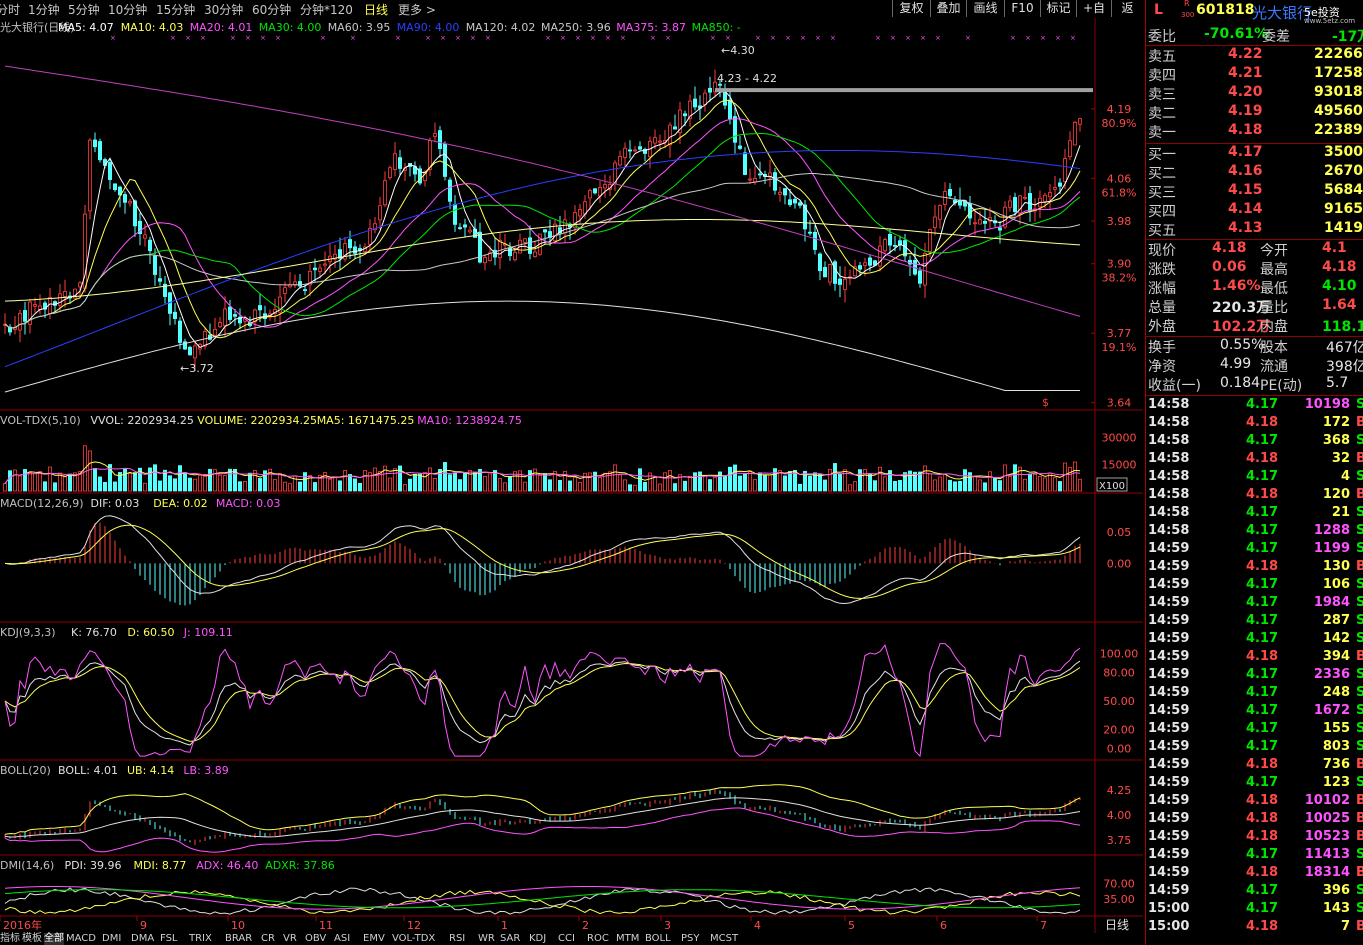 This screenshot has width=1363, height=945. Describe the element at coordinates (127, 9) in the screenshot. I see `period-tab-3: 10分钟` at that location.